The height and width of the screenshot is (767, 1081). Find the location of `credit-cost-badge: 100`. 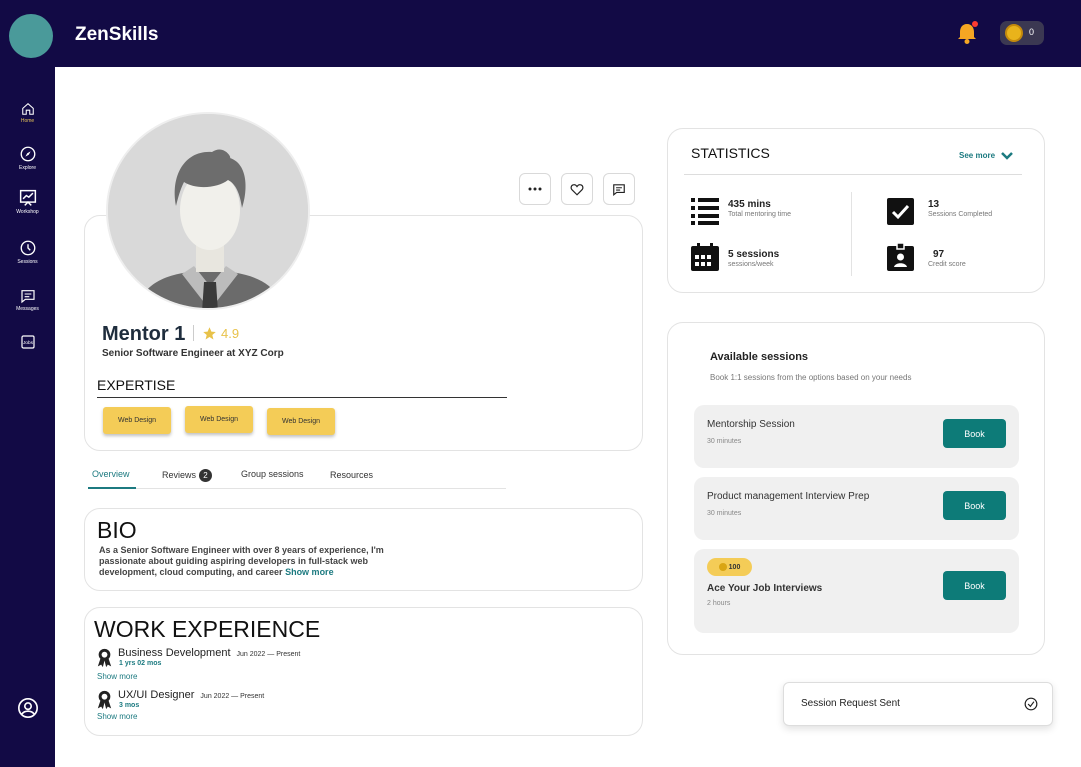

credit-cost-badge: 100 is located at coordinates (729, 567).